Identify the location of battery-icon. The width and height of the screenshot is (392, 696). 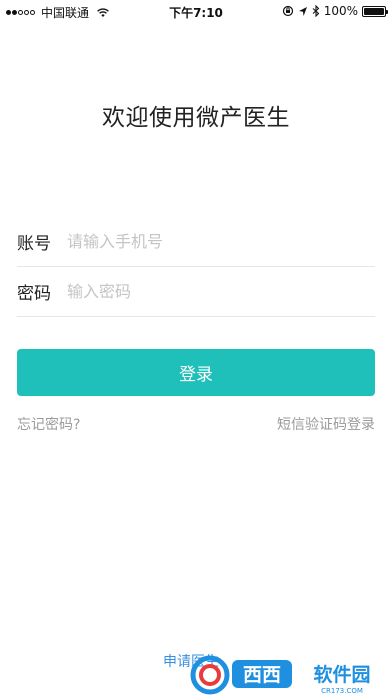
(375, 11).